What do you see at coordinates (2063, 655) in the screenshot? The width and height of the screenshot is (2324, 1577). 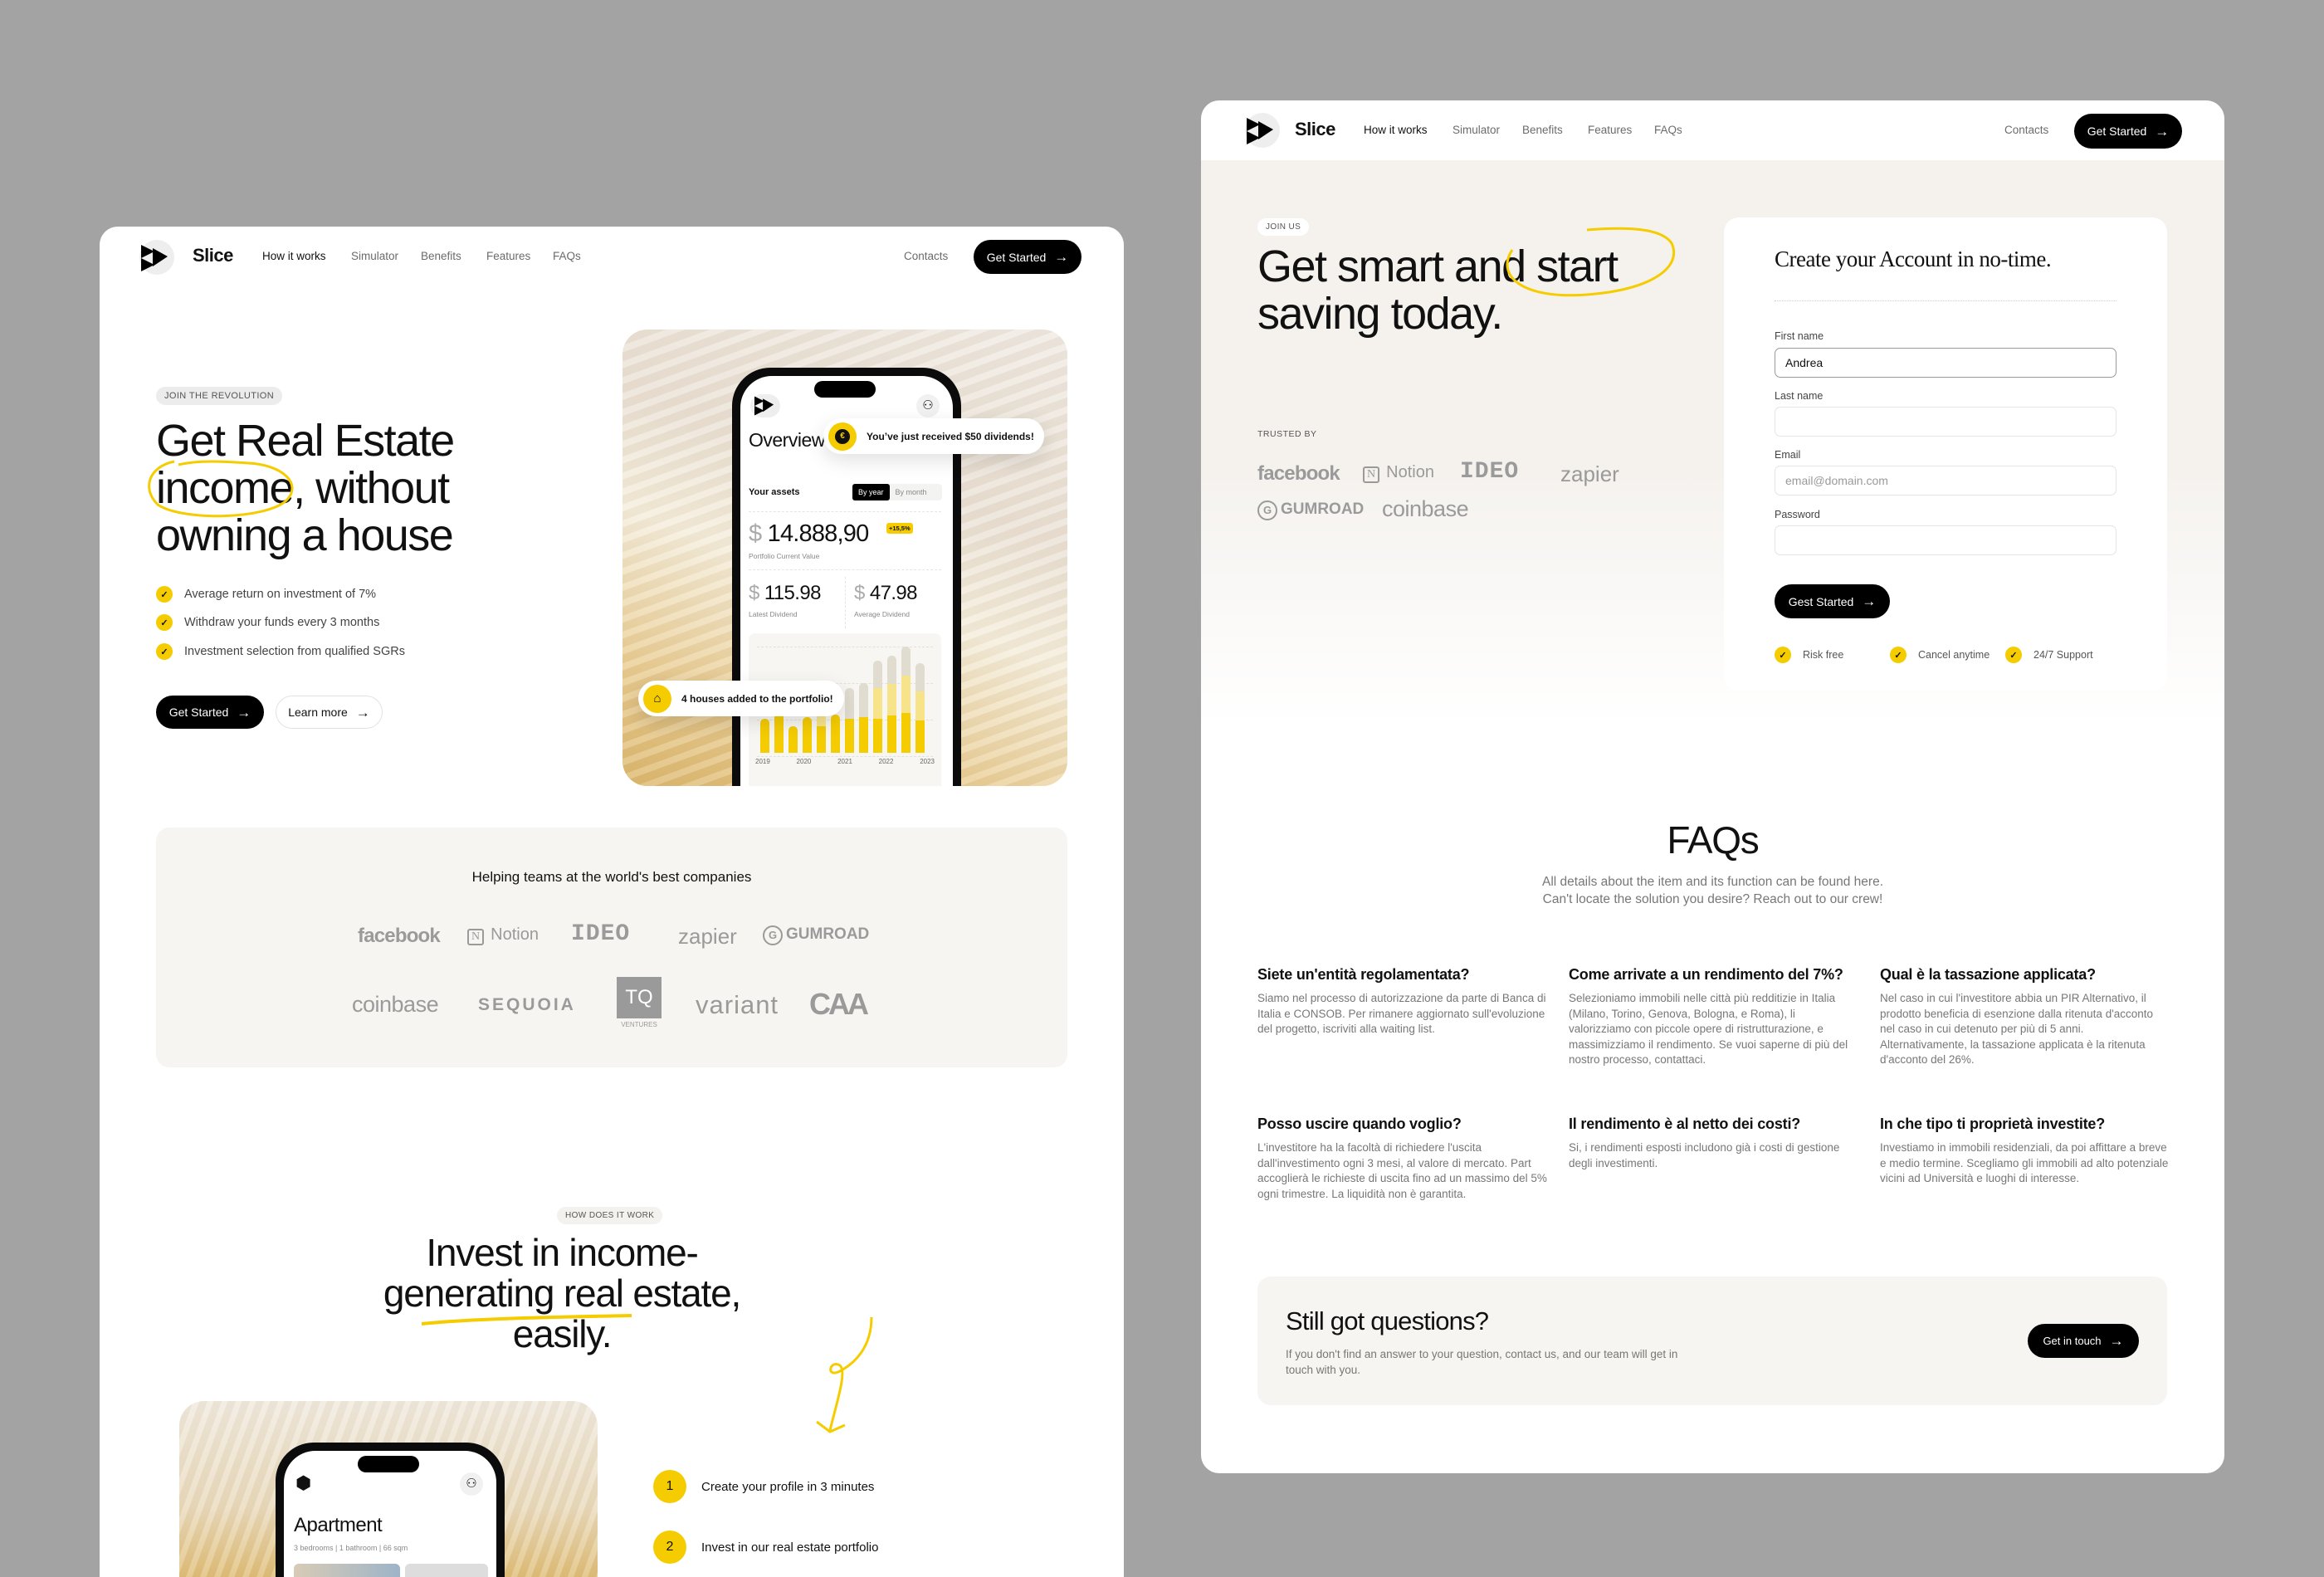 I see `perk-text: 24/7 Support` at bounding box center [2063, 655].